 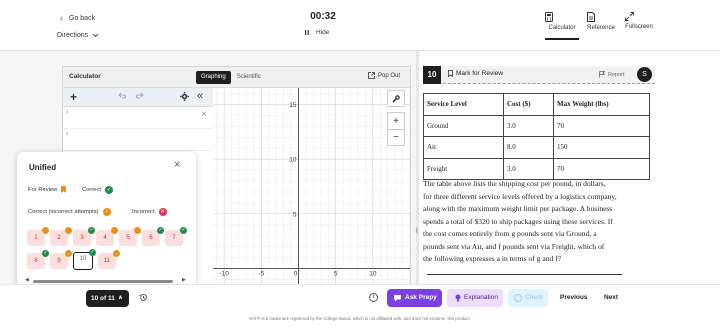 What do you see at coordinates (373, 297) in the screenshot?
I see `info-icon: i` at bounding box center [373, 297].